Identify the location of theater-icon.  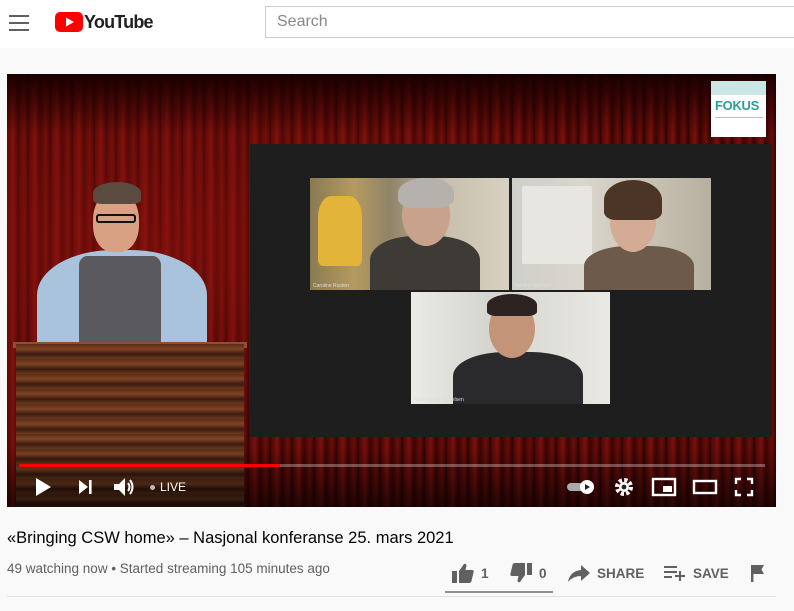
(705, 487).